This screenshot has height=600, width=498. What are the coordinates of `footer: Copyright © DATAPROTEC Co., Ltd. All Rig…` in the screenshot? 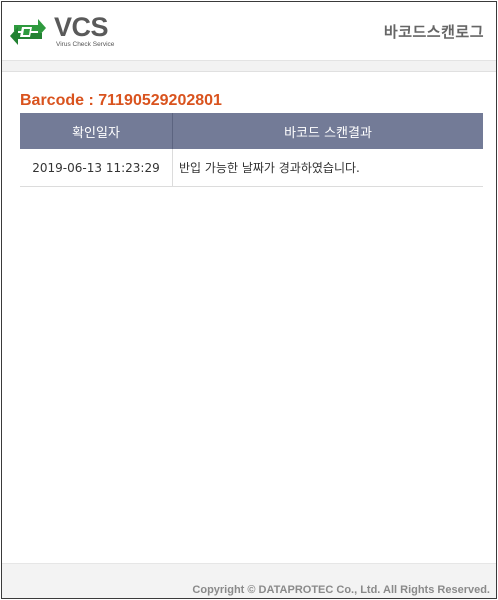 It's located at (249, 580).